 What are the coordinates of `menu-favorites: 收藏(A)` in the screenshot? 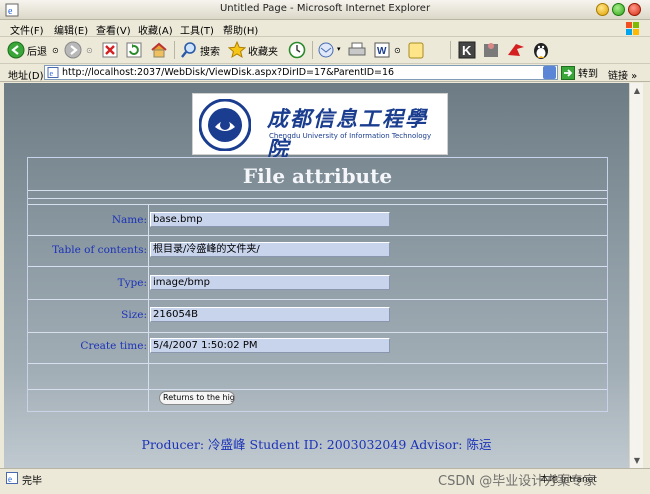 It's located at (155, 29).